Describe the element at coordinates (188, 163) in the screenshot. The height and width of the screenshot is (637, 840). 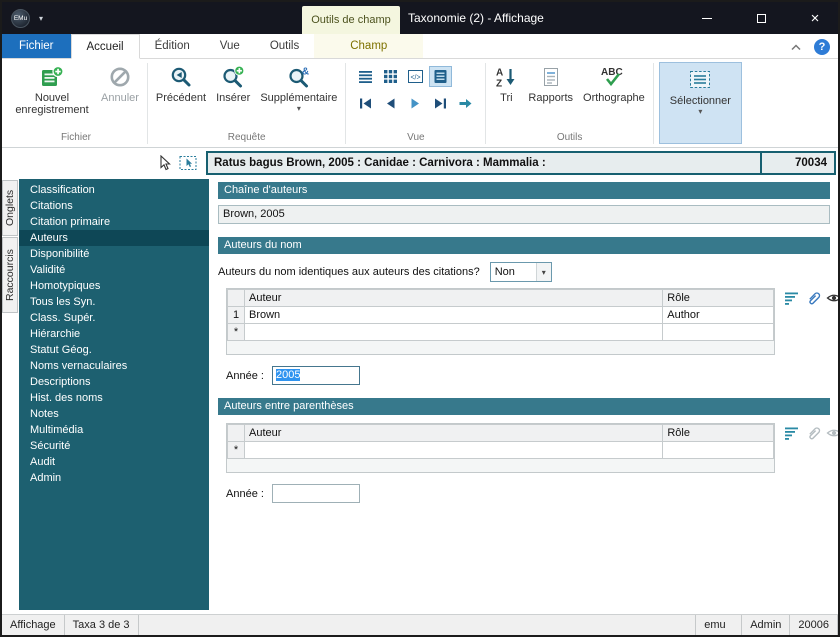
I see `select-record-tool-icon` at that location.